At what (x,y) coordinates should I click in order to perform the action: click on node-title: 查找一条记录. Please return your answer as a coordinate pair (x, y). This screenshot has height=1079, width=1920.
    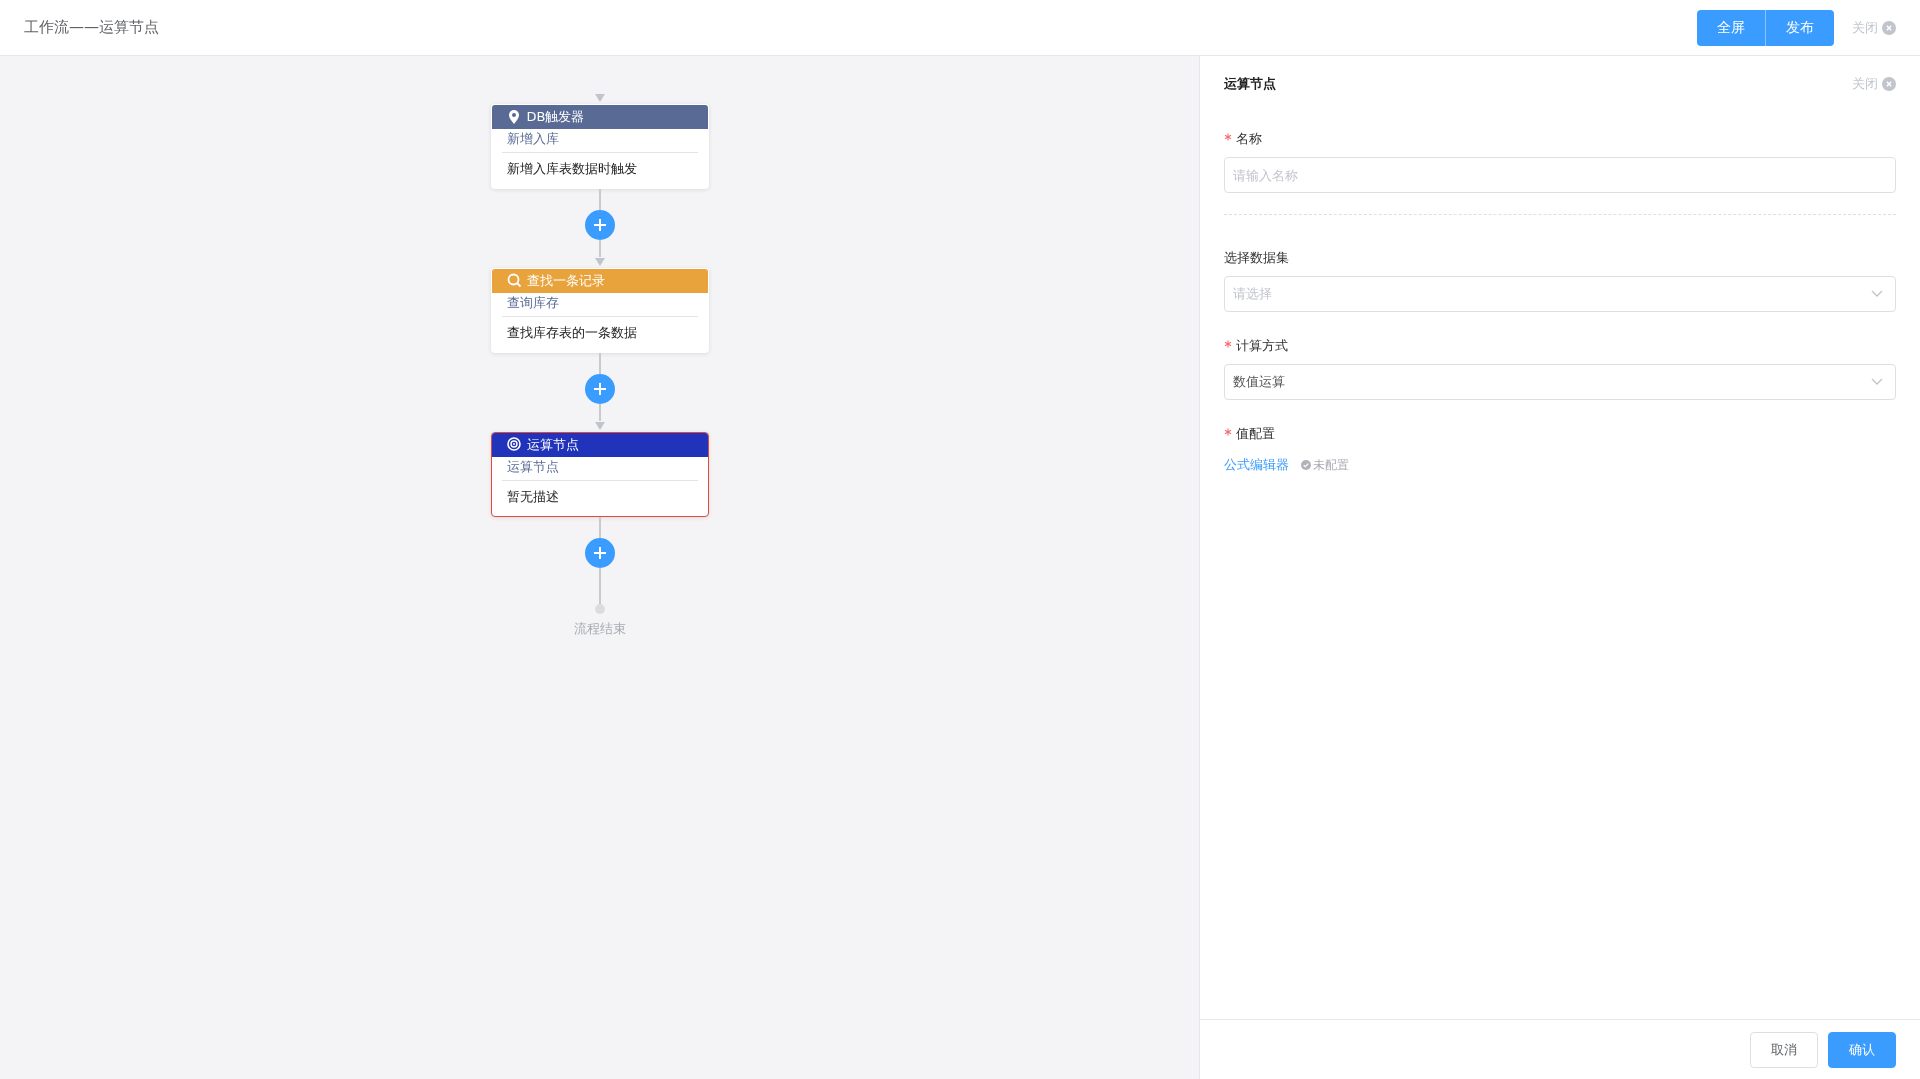
    Looking at the image, I should click on (565, 281).